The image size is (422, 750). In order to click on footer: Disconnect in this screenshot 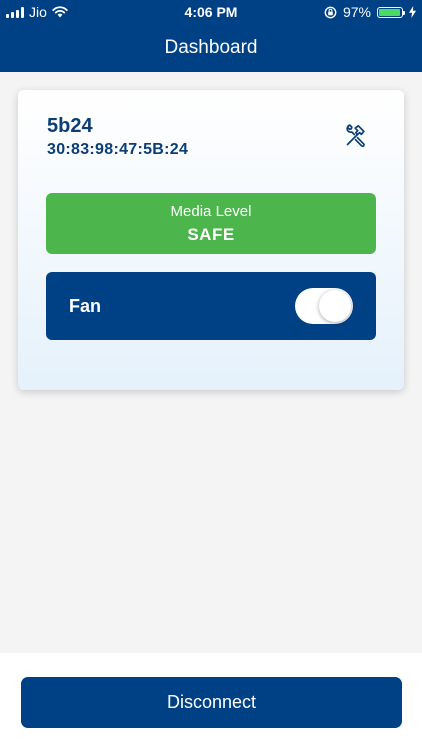, I will do `click(211, 701)`.